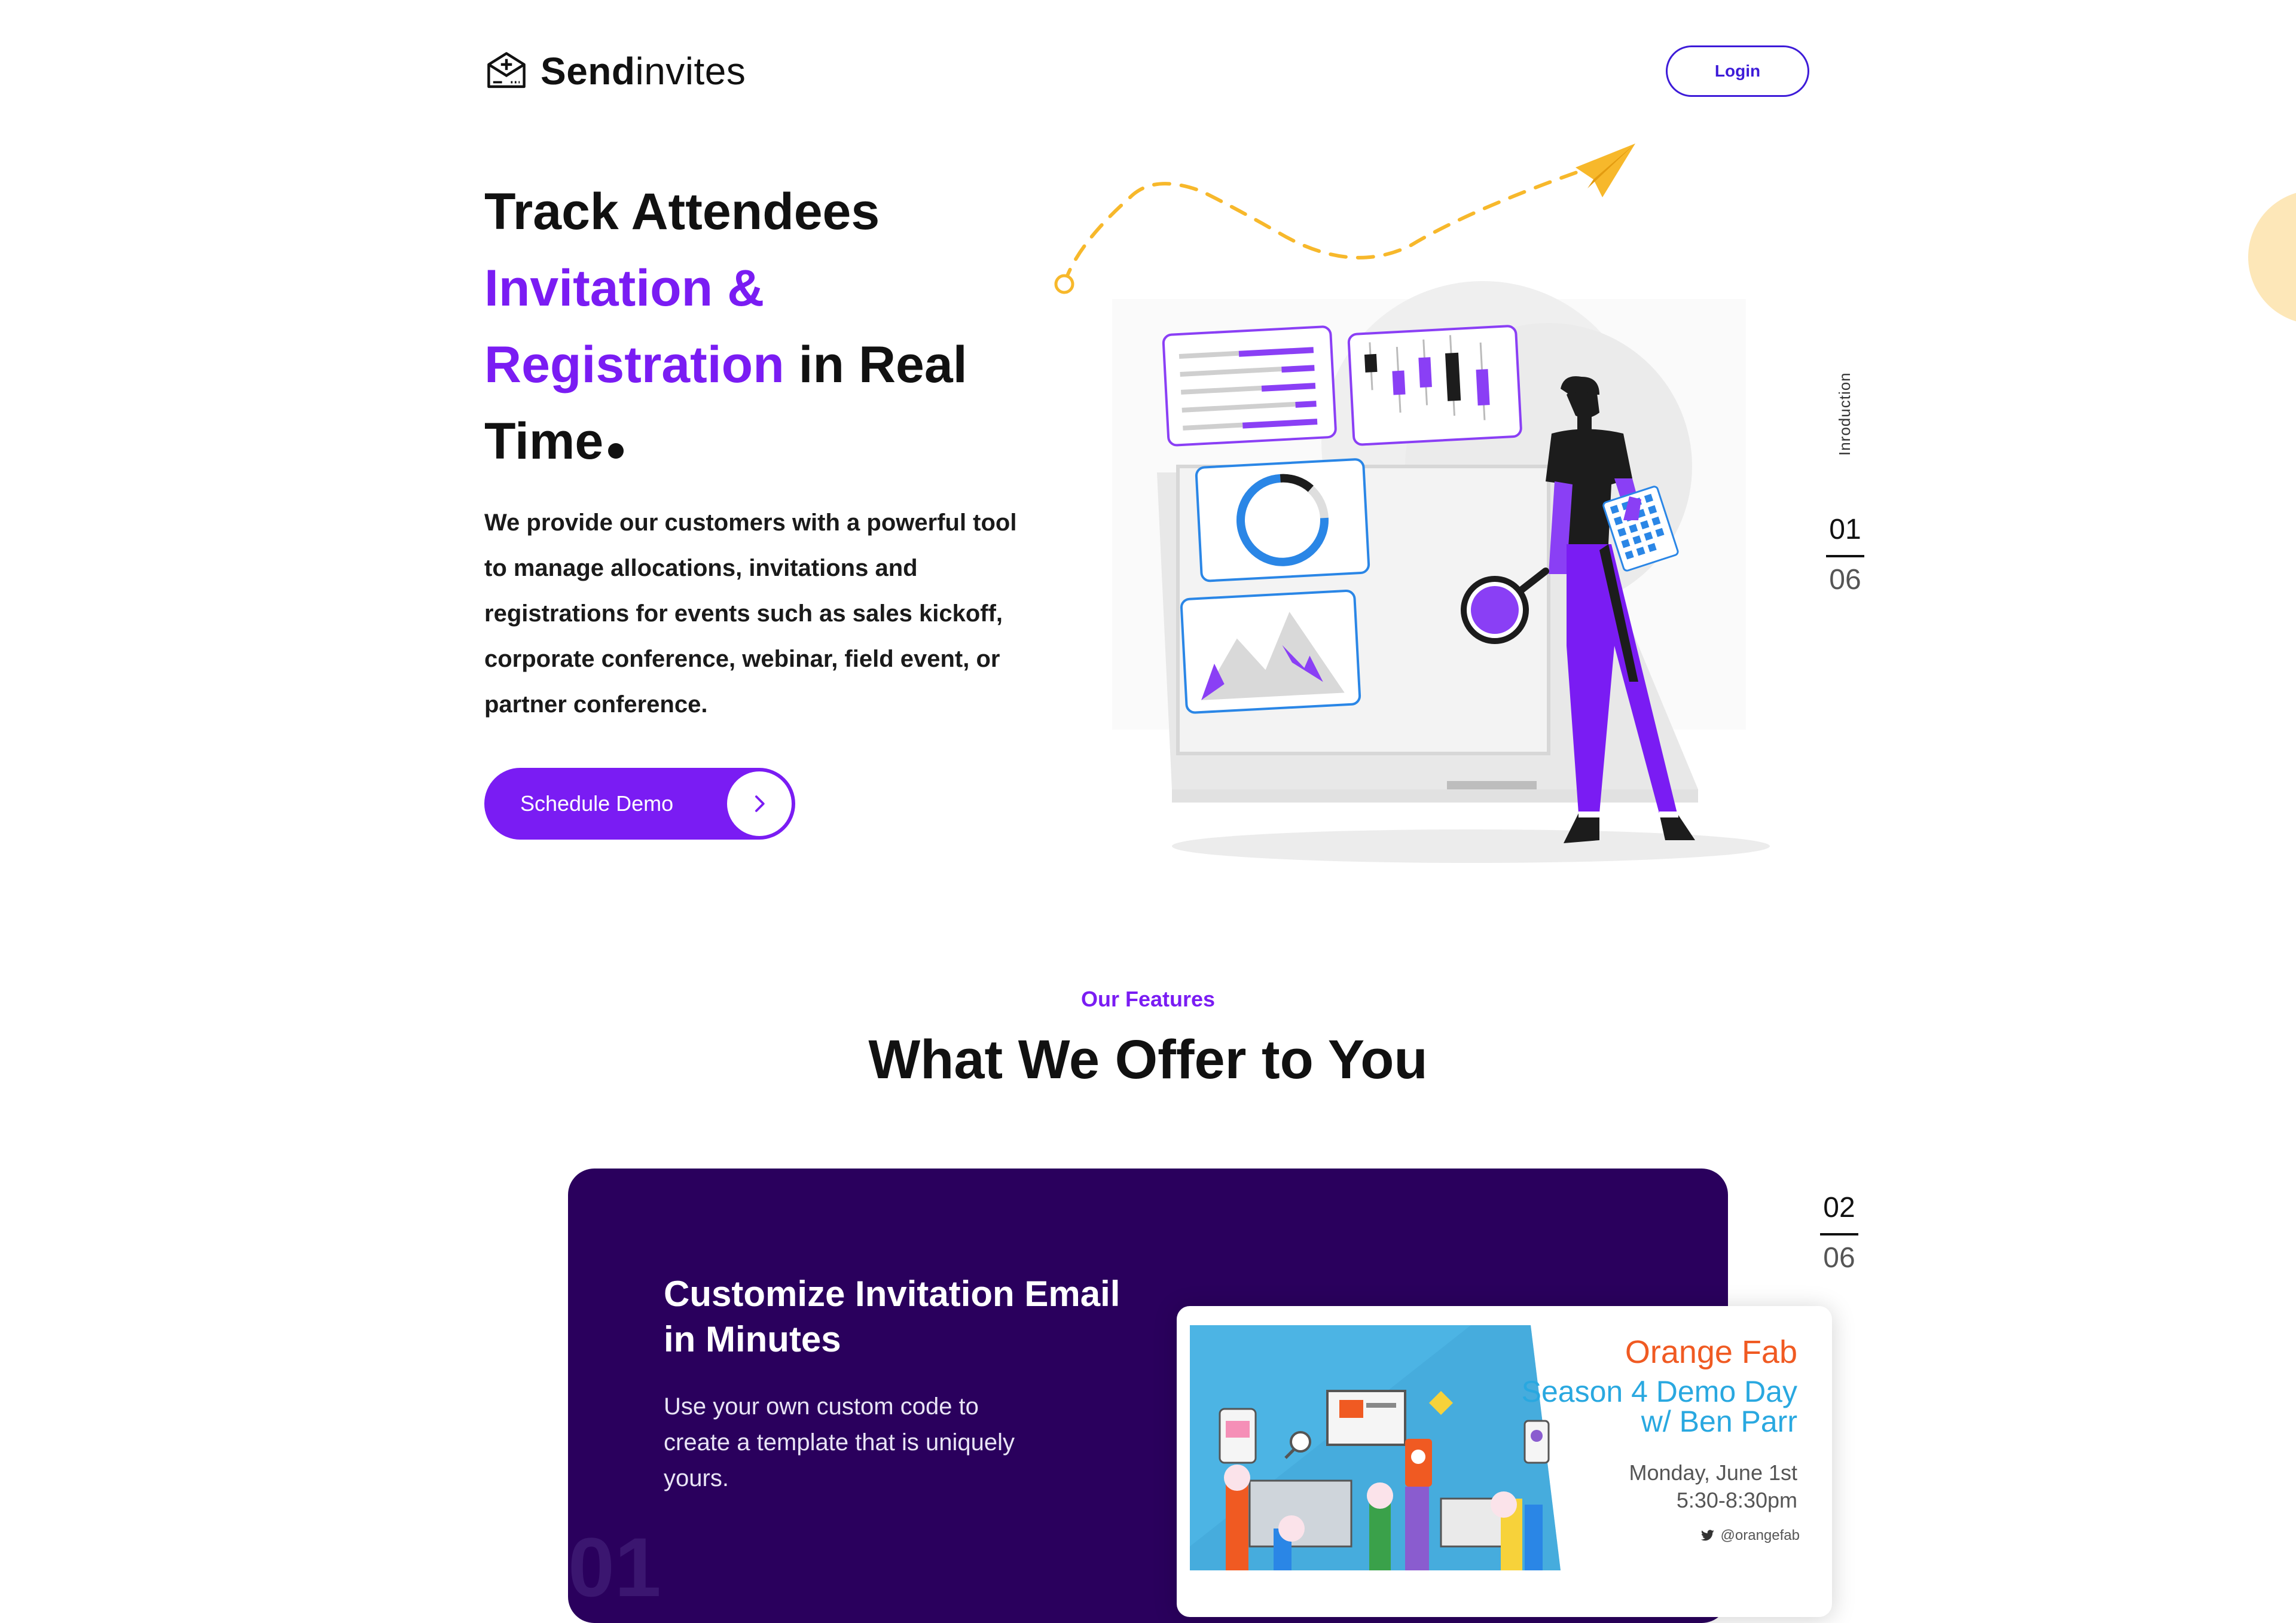 This screenshot has height=1623, width=2296. What do you see at coordinates (1845, 556) in the screenshot?
I see `section-counter-divider` at bounding box center [1845, 556].